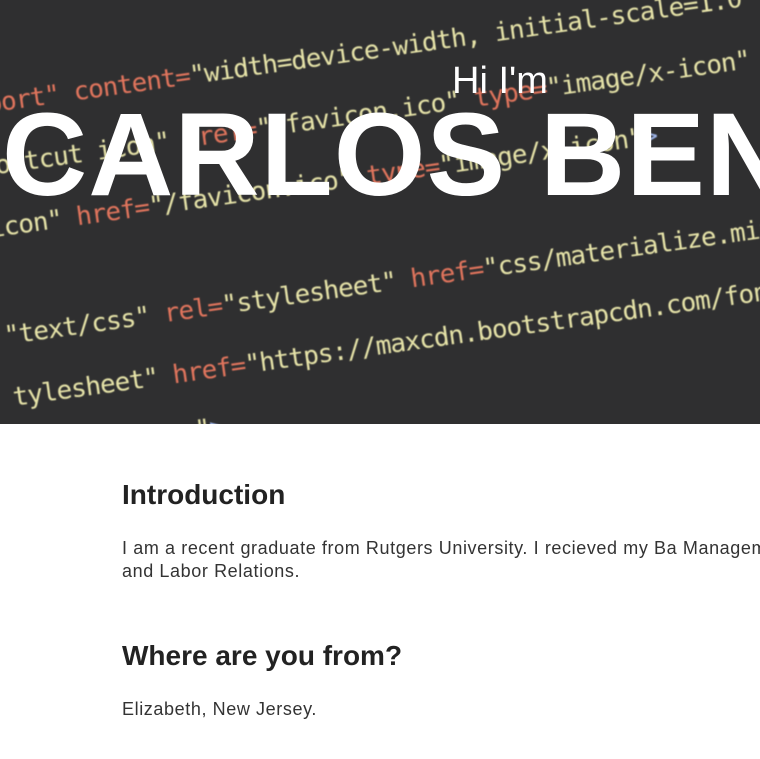  I want to click on code-line: /animate.css">, so click(122, 418).